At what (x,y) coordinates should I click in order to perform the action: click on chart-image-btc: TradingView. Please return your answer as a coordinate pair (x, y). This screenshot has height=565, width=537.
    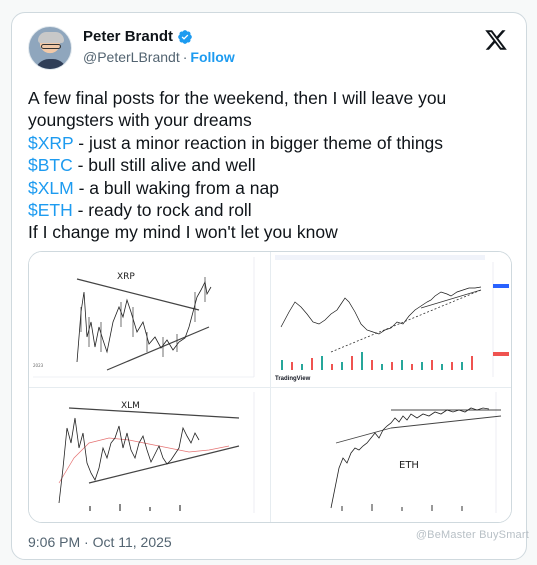
    Looking at the image, I should click on (391, 319).